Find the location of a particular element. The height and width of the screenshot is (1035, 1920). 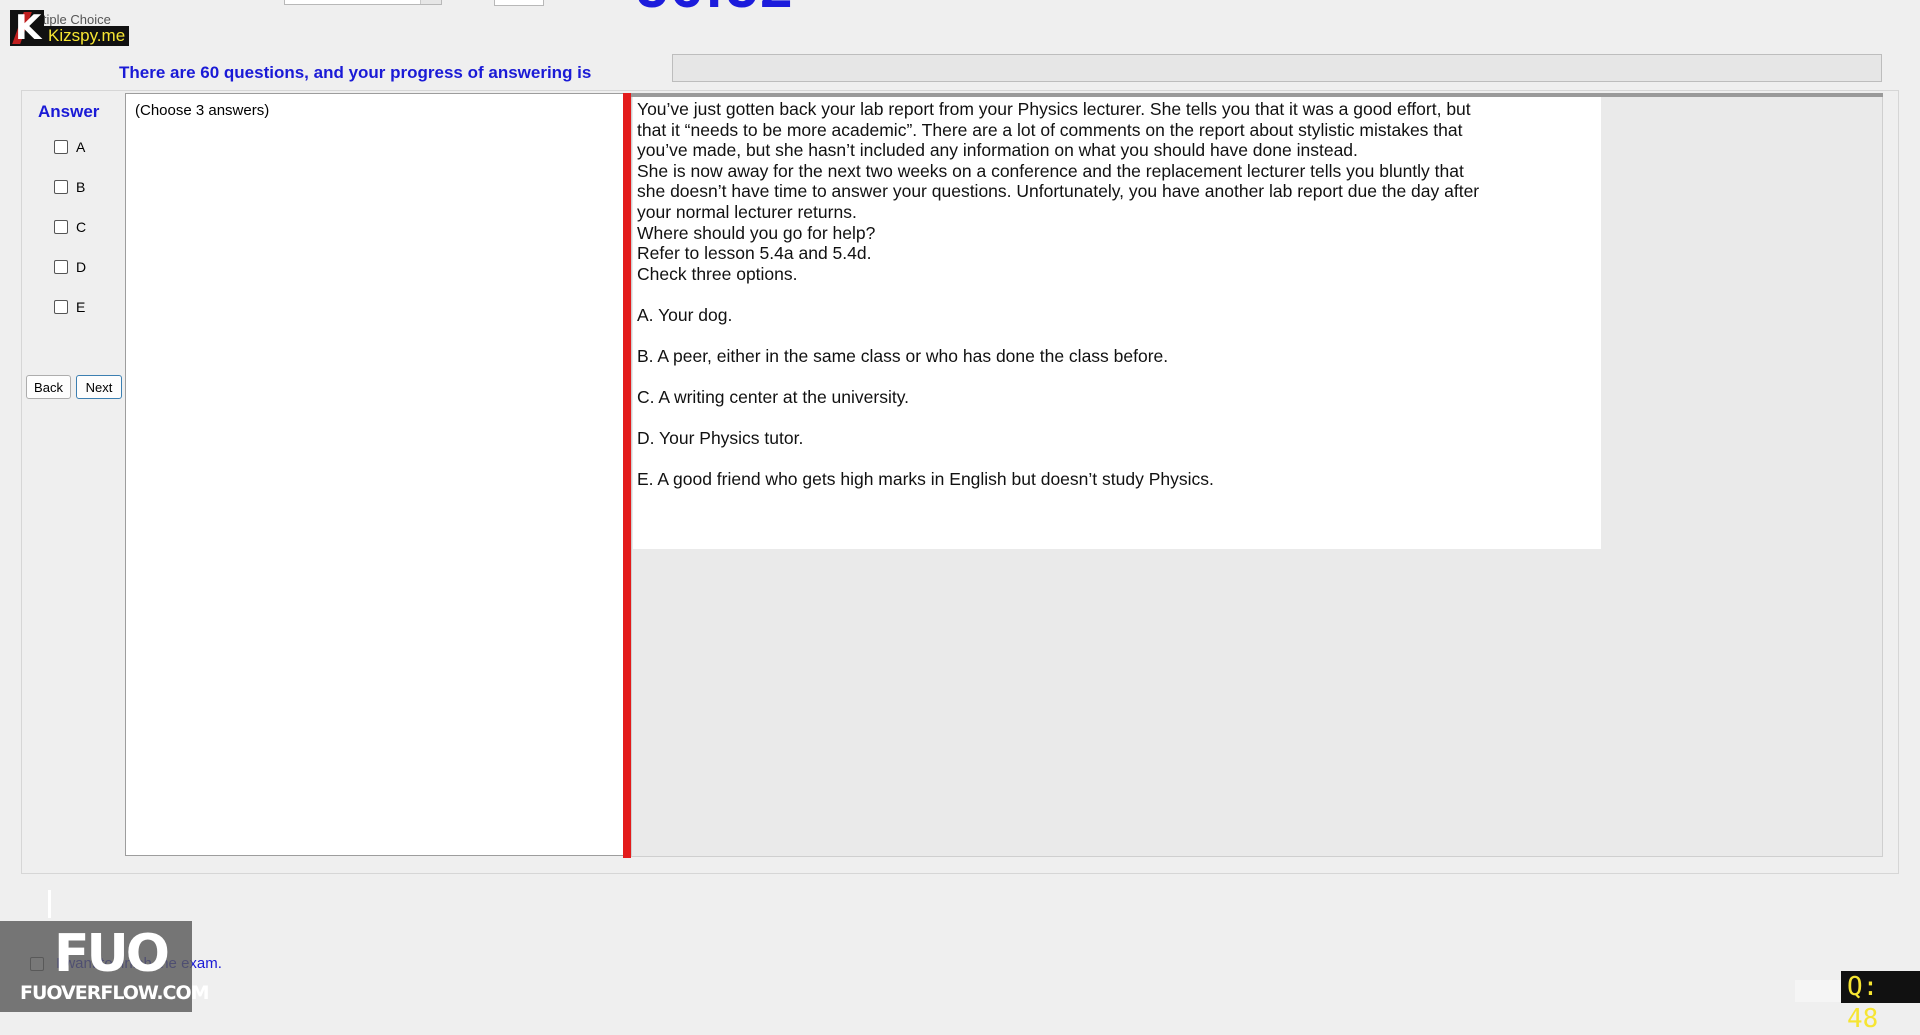

progress-bar is located at coordinates (1277, 68).